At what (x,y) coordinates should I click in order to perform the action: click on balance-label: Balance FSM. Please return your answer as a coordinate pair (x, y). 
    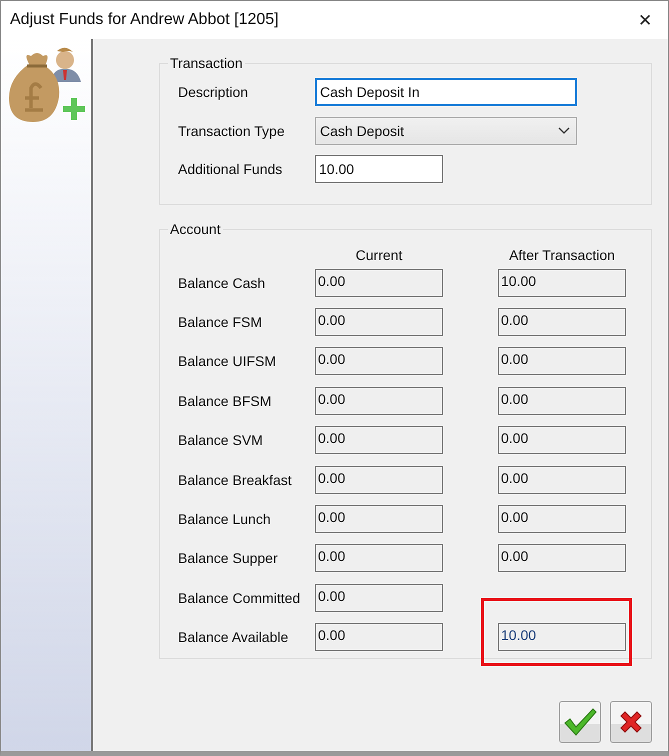
    Looking at the image, I should click on (221, 322).